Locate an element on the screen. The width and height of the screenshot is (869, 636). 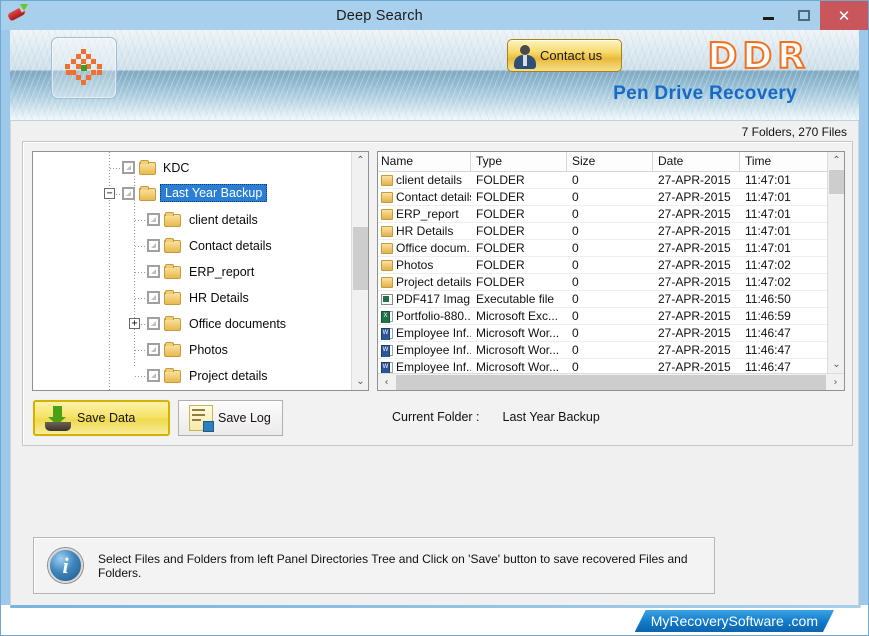
item-count-label: 7 Folders, 270 Files is located at coordinates (794, 132).